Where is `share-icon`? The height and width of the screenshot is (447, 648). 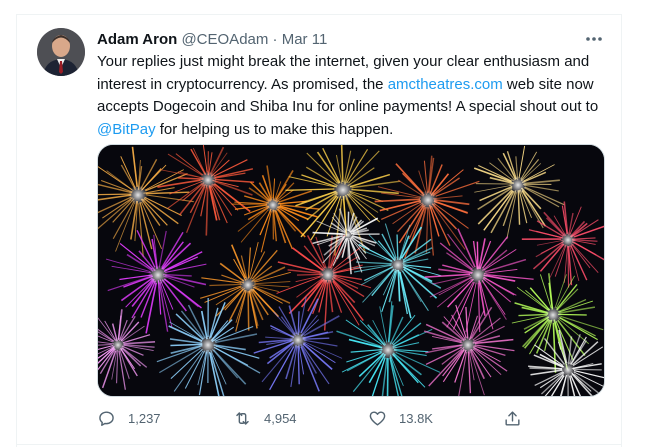 share-icon is located at coordinates (512, 418).